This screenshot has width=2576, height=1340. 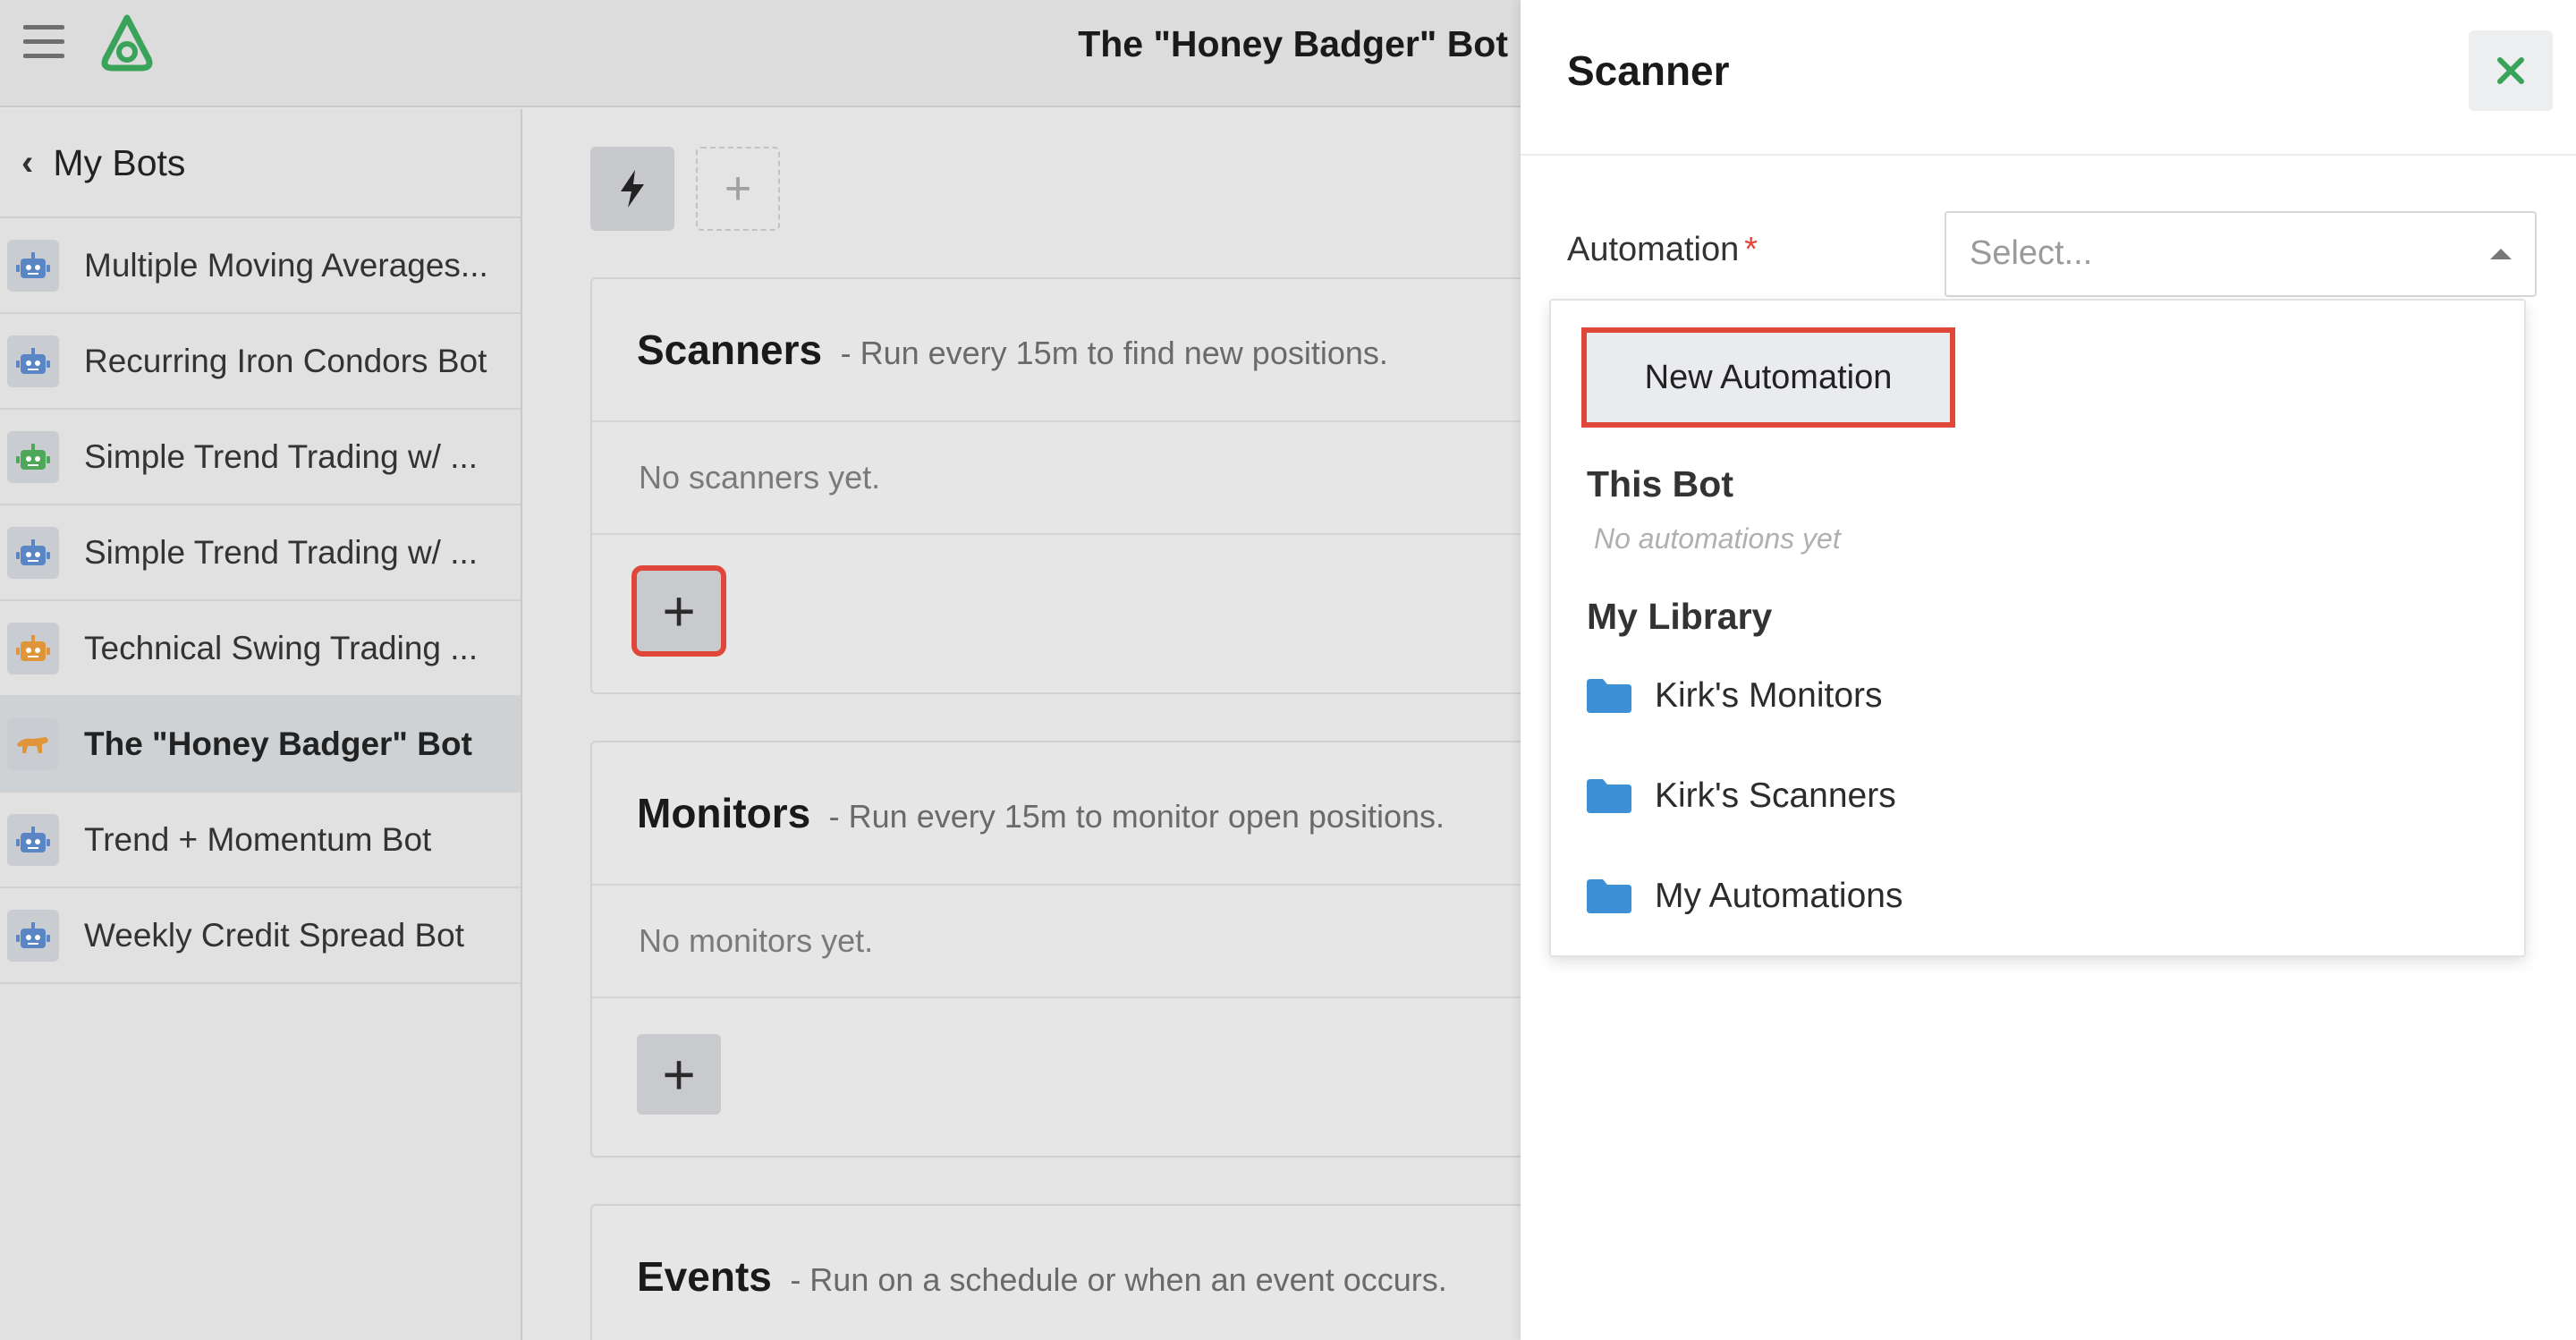 I want to click on required-mark: *, so click(x=1751, y=249).